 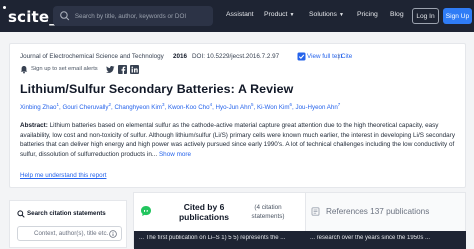 I want to click on author-link: Ki-Won Kim6, so click(x=274, y=107).